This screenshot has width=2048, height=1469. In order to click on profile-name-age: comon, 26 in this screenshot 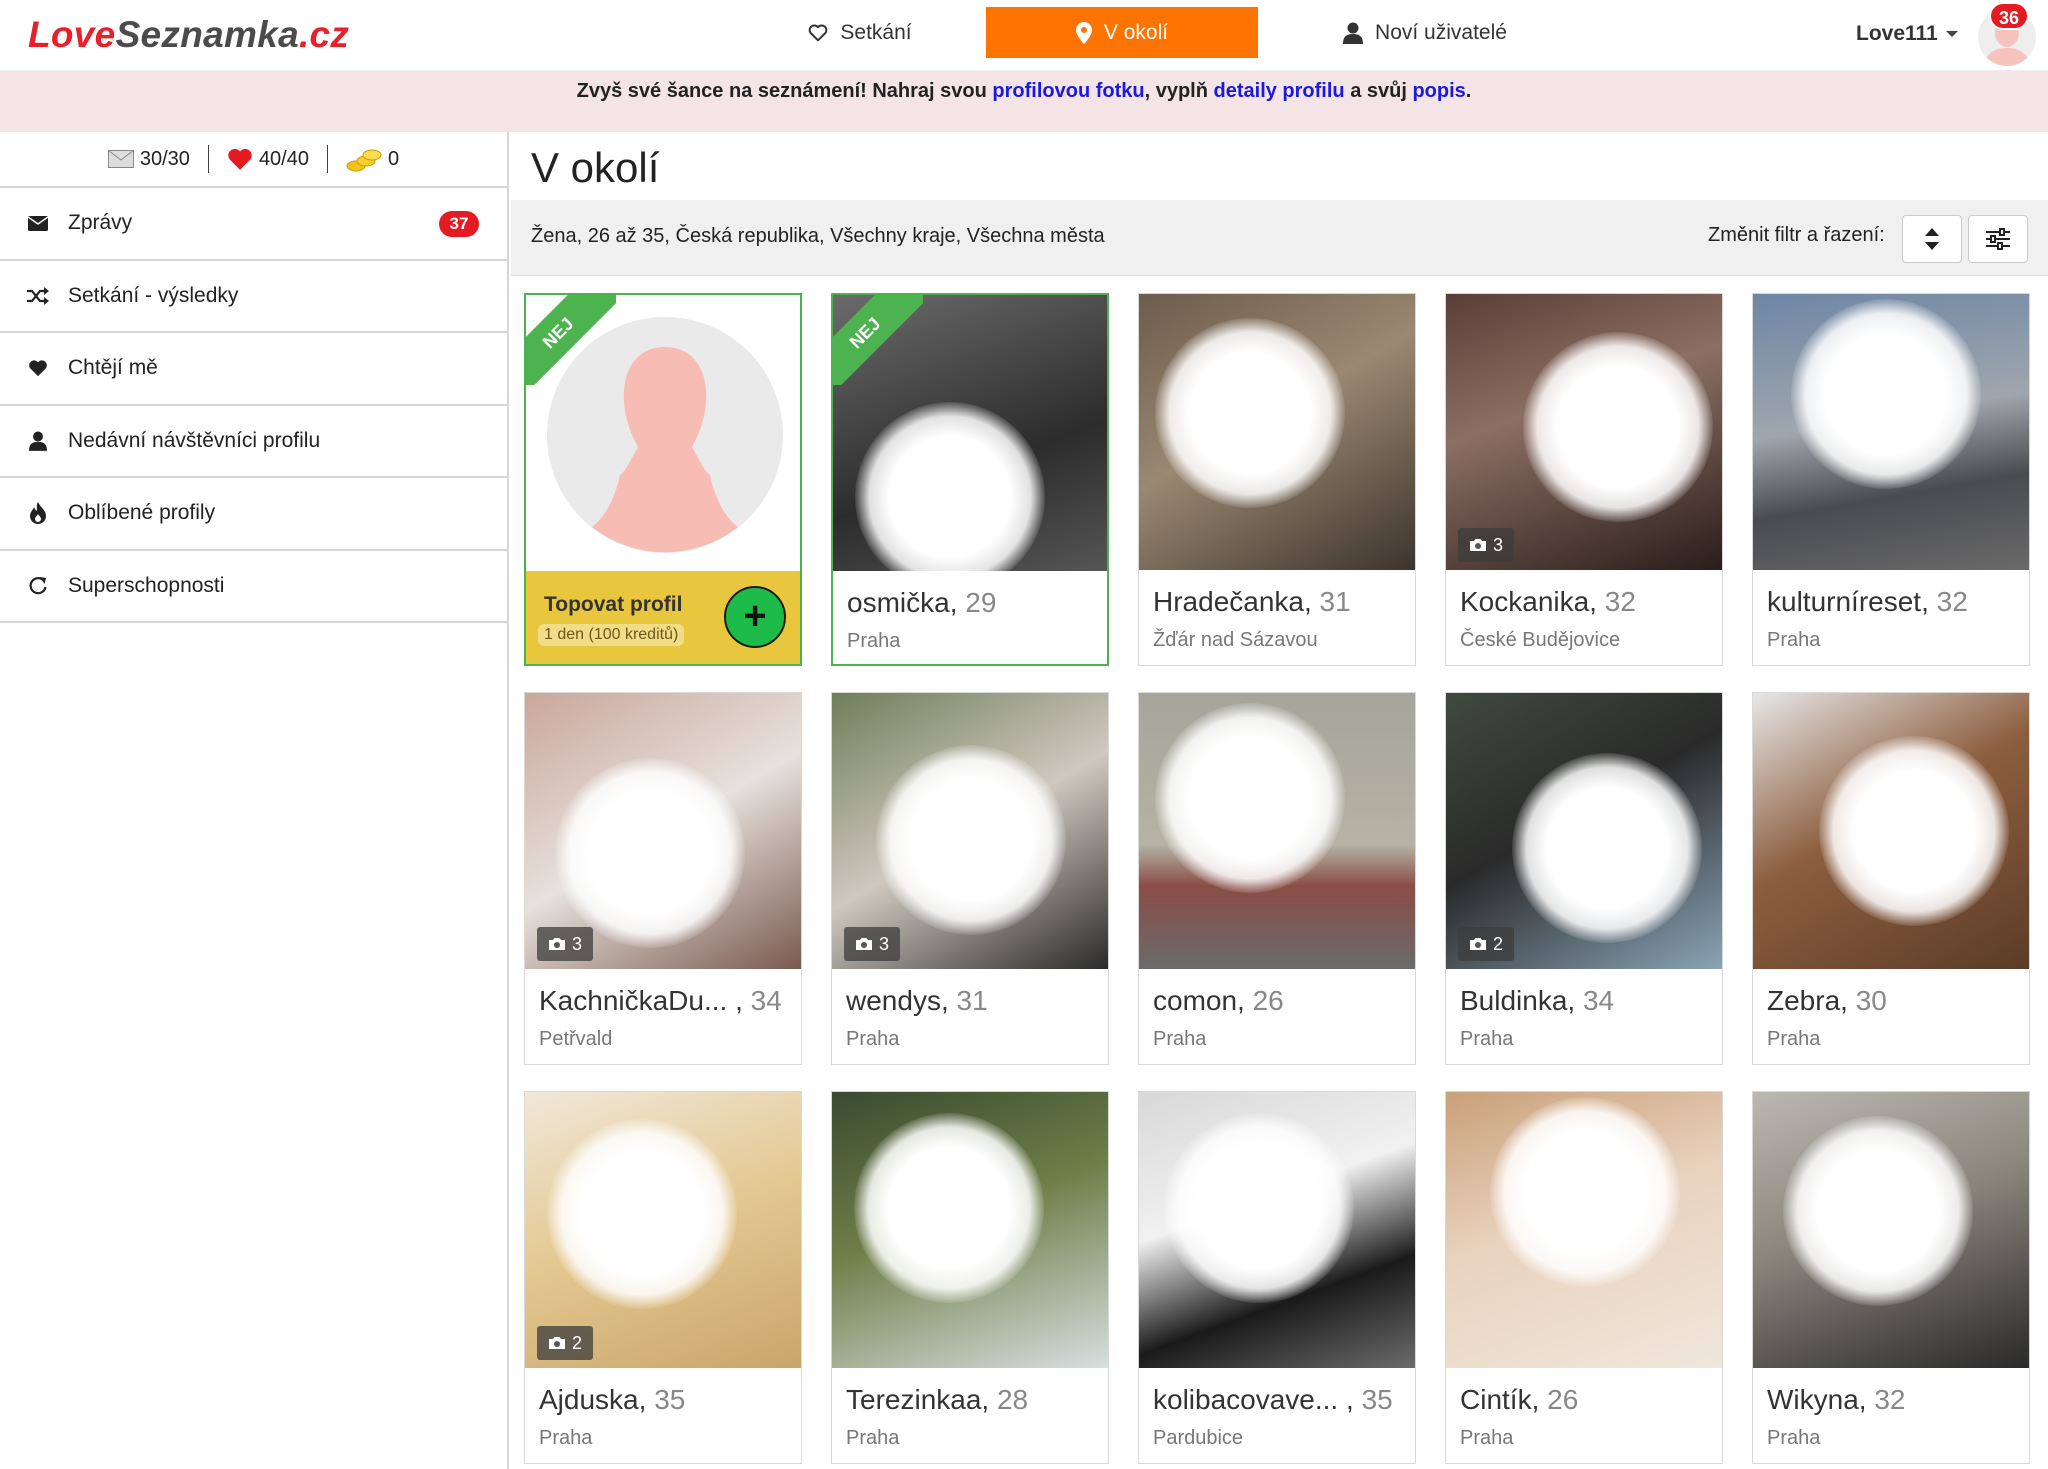, I will do `click(1218, 1001)`.